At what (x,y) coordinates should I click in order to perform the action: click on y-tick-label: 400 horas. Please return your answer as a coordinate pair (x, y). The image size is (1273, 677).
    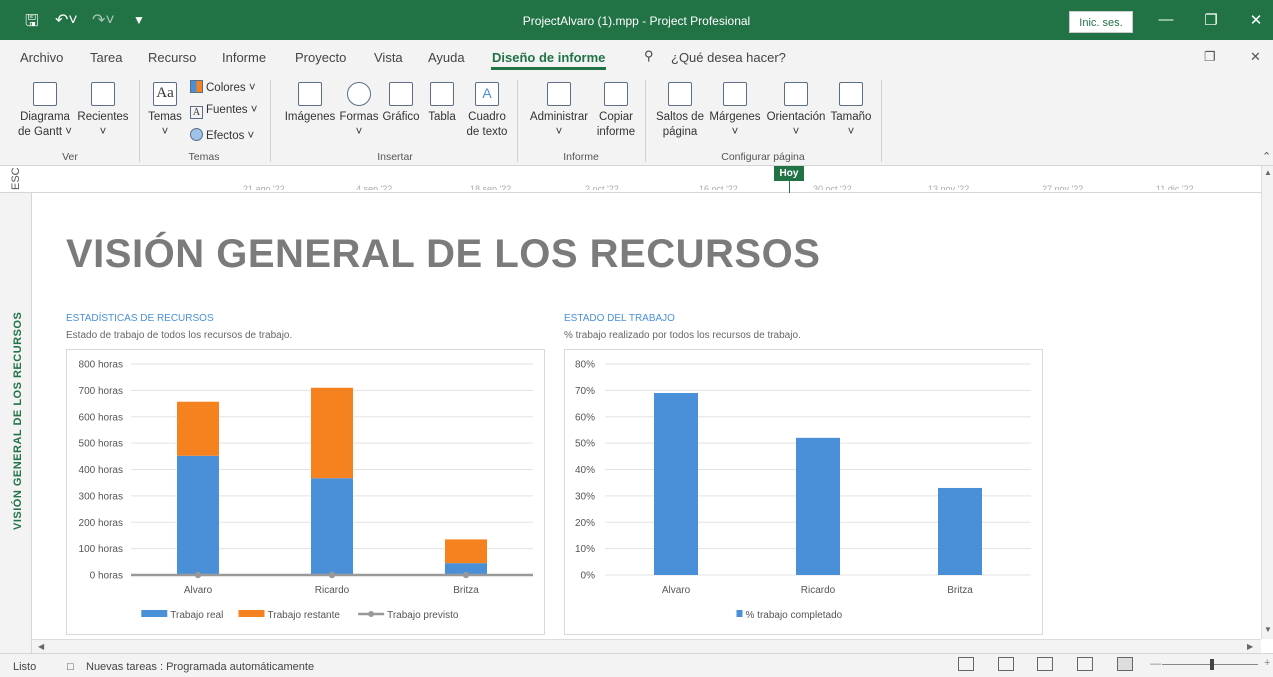
    Looking at the image, I should click on (101, 470).